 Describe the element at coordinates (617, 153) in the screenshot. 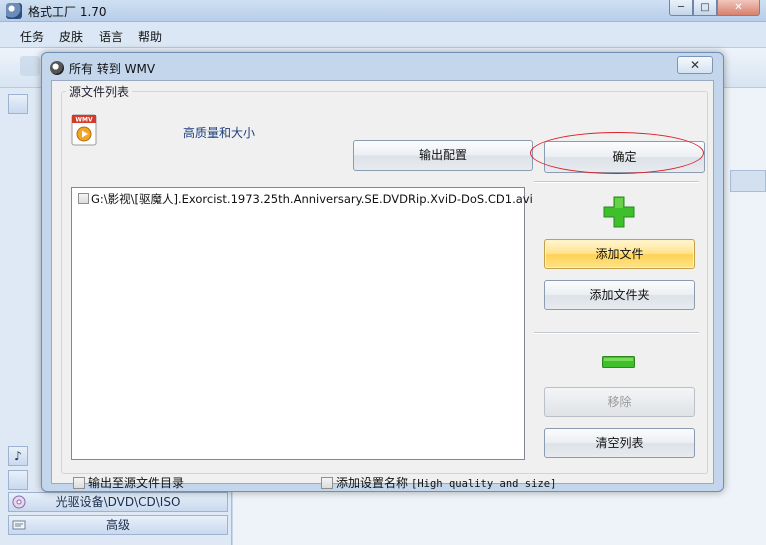

I see `highlight-ellipse` at that location.